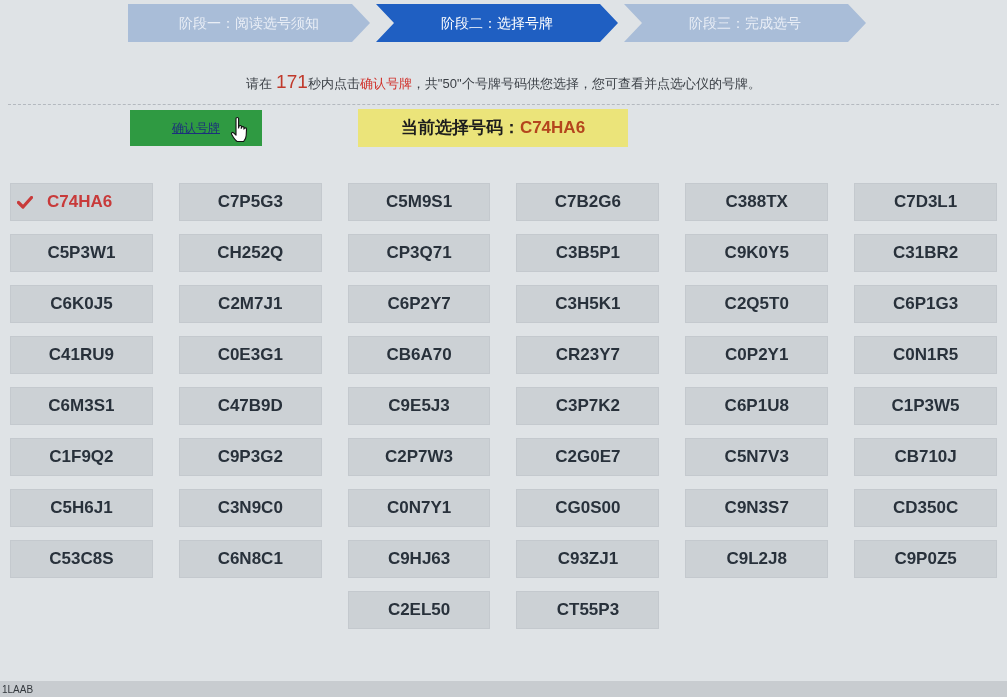 The height and width of the screenshot is (697, 1007). What do you see at coordinates (925, 304) in the screenshot?
I see `plate-number-option: C6P1G3` at bounding box center [925, 304].